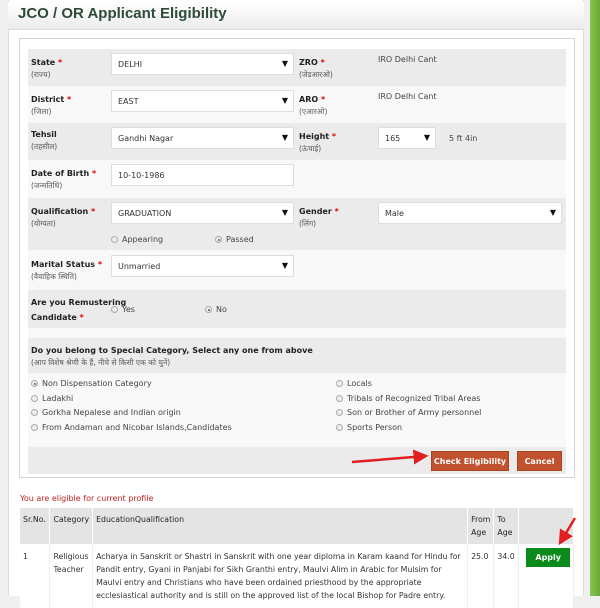  What do you see at coordinates (407, 96) in the screenshot?
I see `aro-value: IRO Delhi Cant` at bounding box center [407, 96].